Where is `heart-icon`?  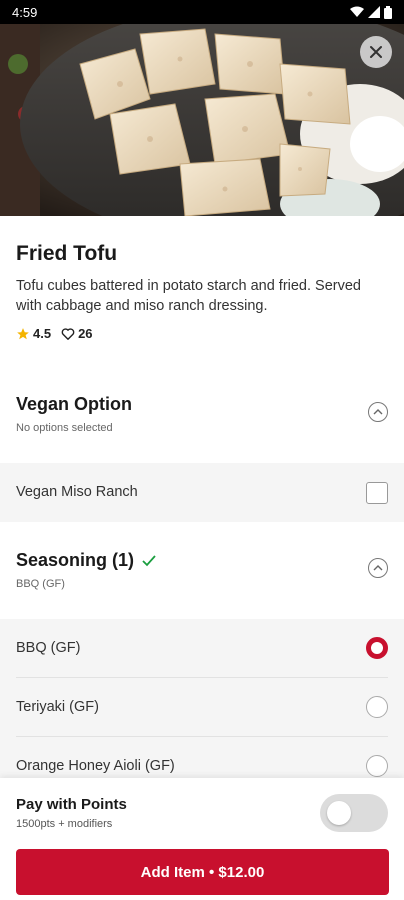 heart-icon is located at coordinates (68, 333).